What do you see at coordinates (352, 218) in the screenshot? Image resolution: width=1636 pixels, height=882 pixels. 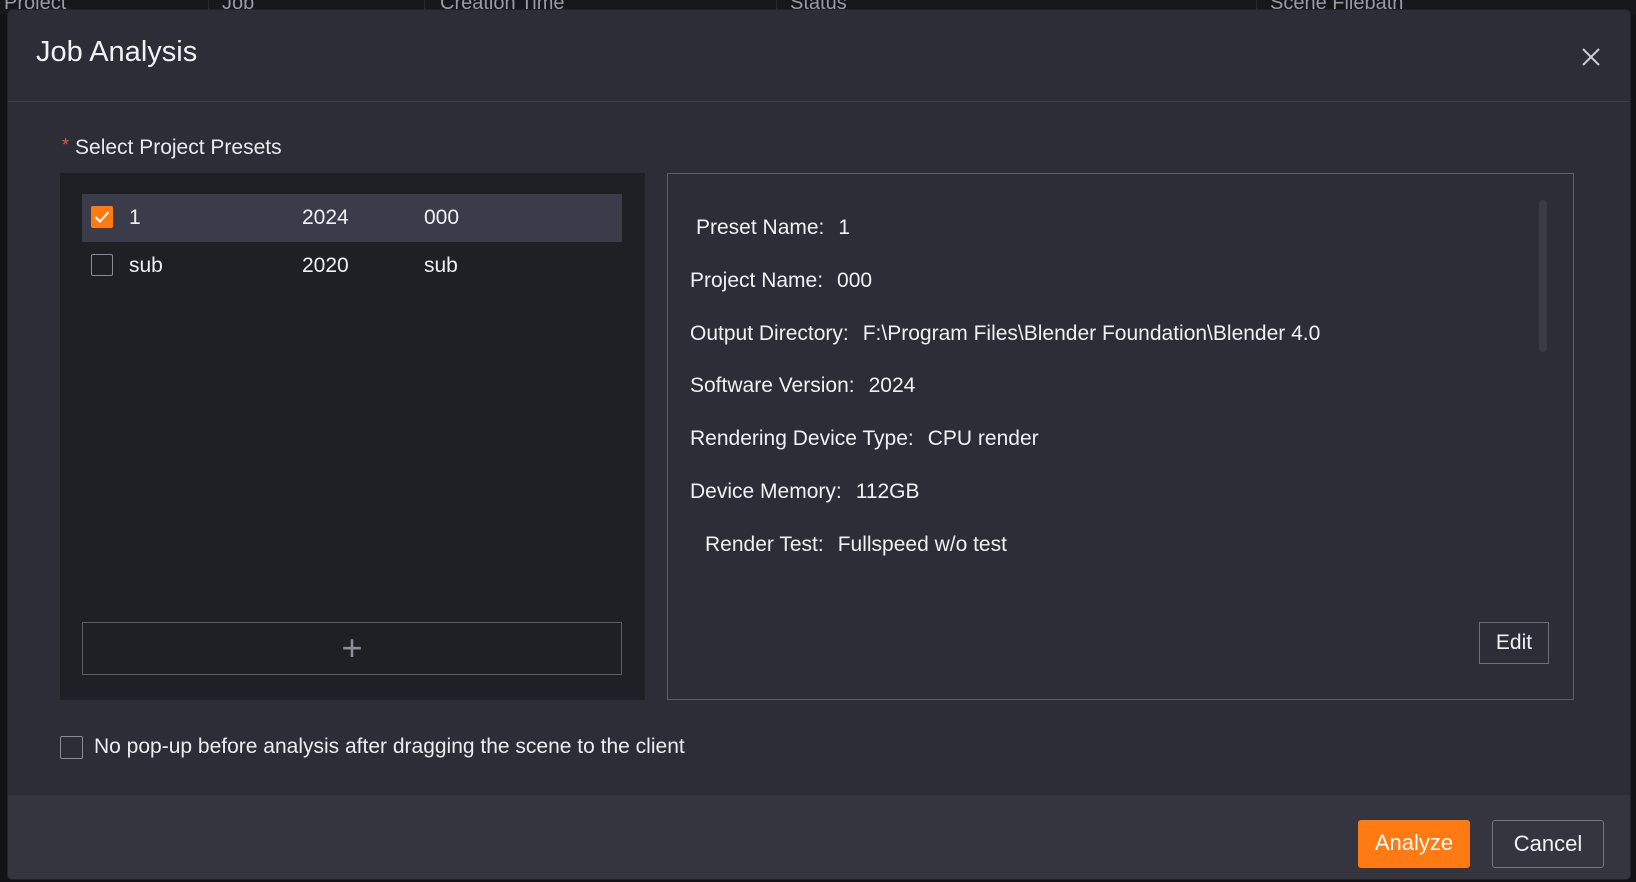 I see `preset-row-1: 1 2024 000` at bounding box center [352, 218].